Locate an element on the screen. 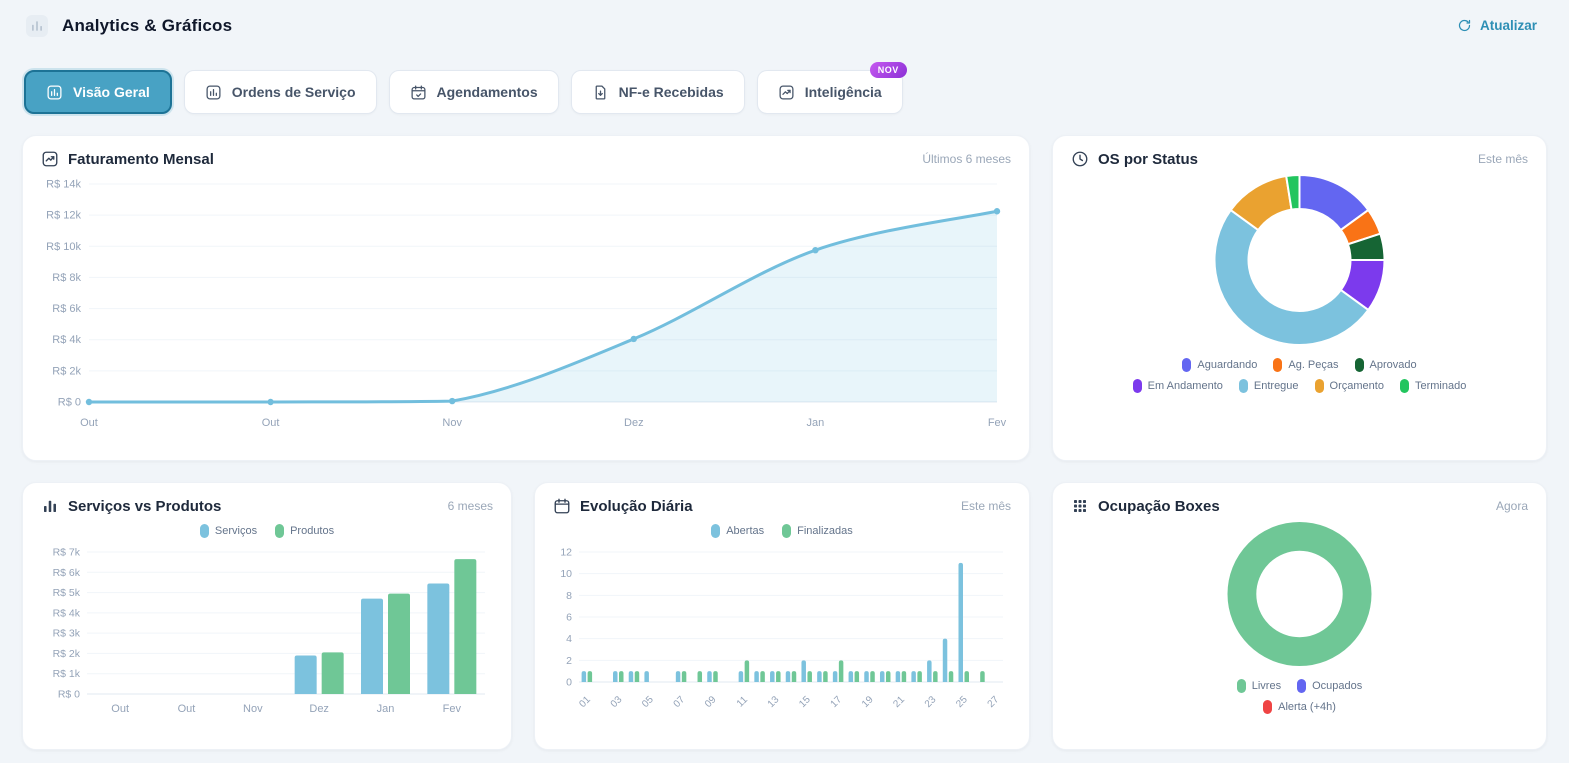  topbar-left: Analytics & Gráficos is located at coordinates (129, 25).